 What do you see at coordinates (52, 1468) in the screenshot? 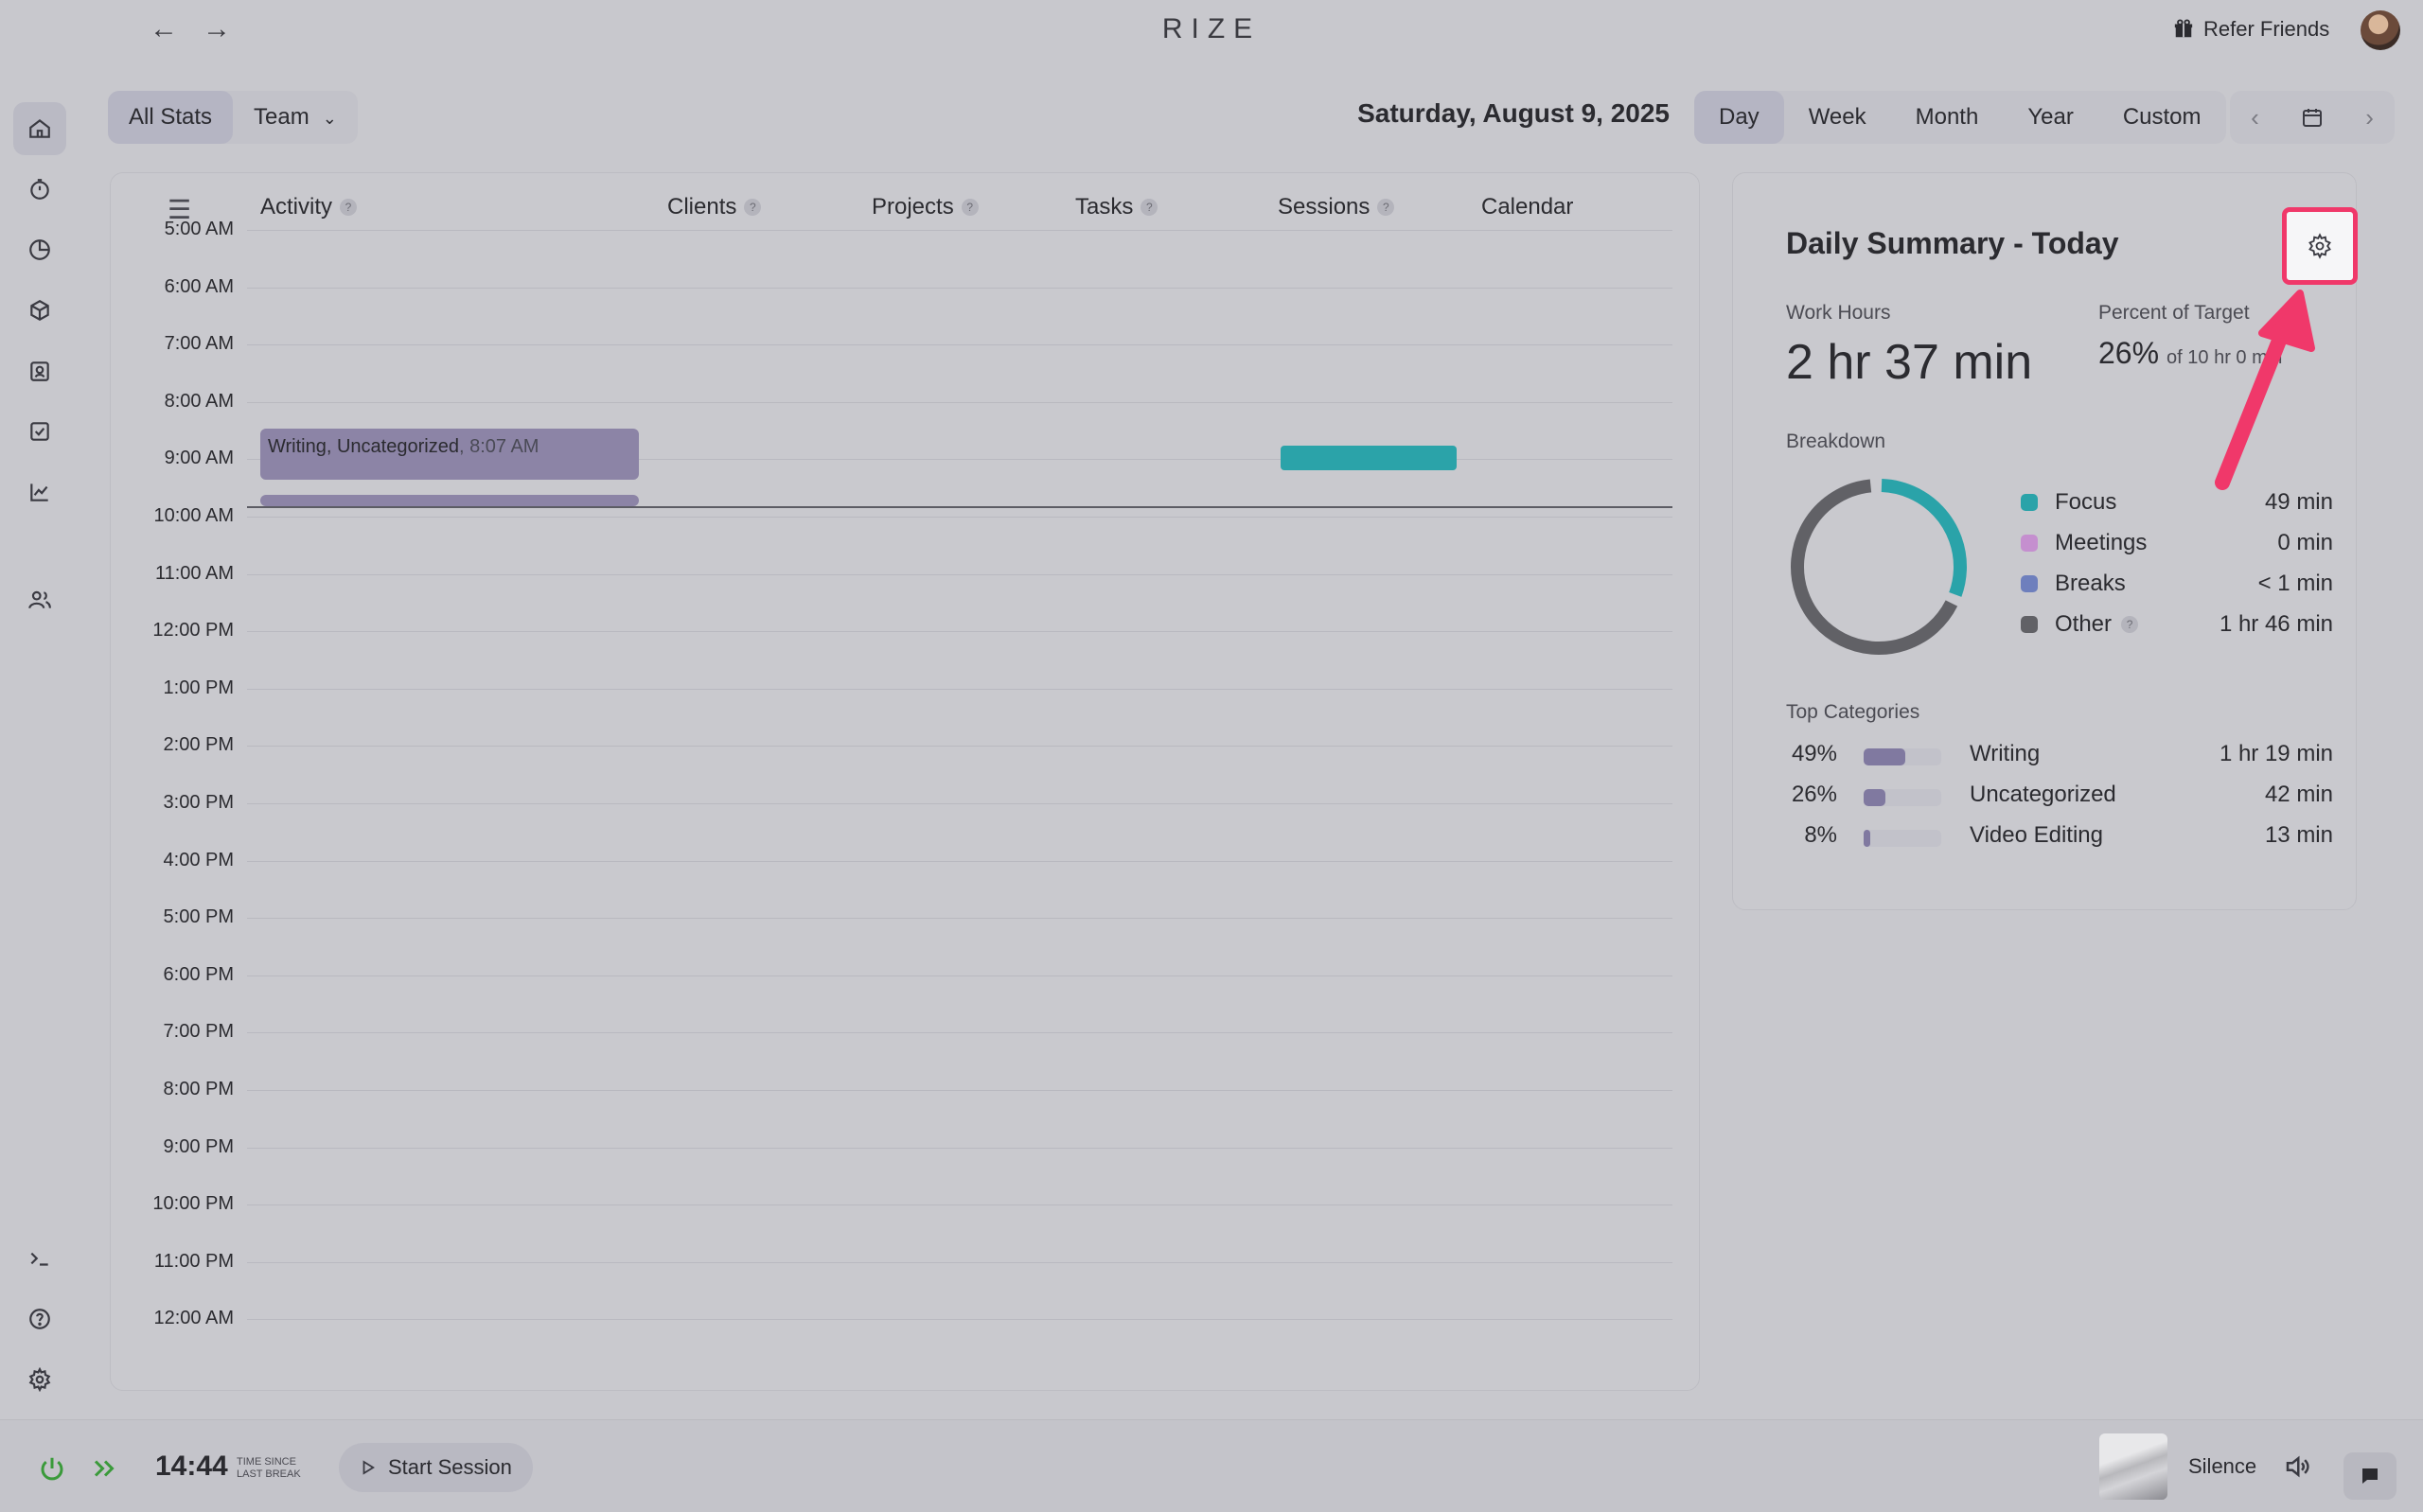
I see `power-icon` at bounding box center [52, 1468].